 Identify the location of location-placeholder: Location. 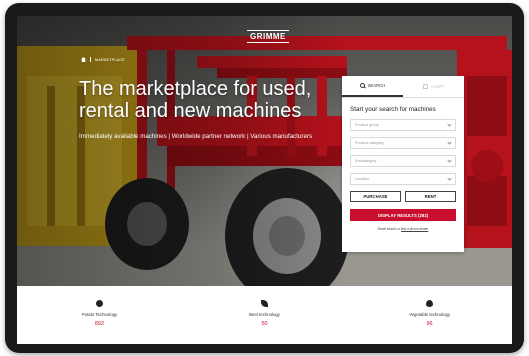
(362, 179).